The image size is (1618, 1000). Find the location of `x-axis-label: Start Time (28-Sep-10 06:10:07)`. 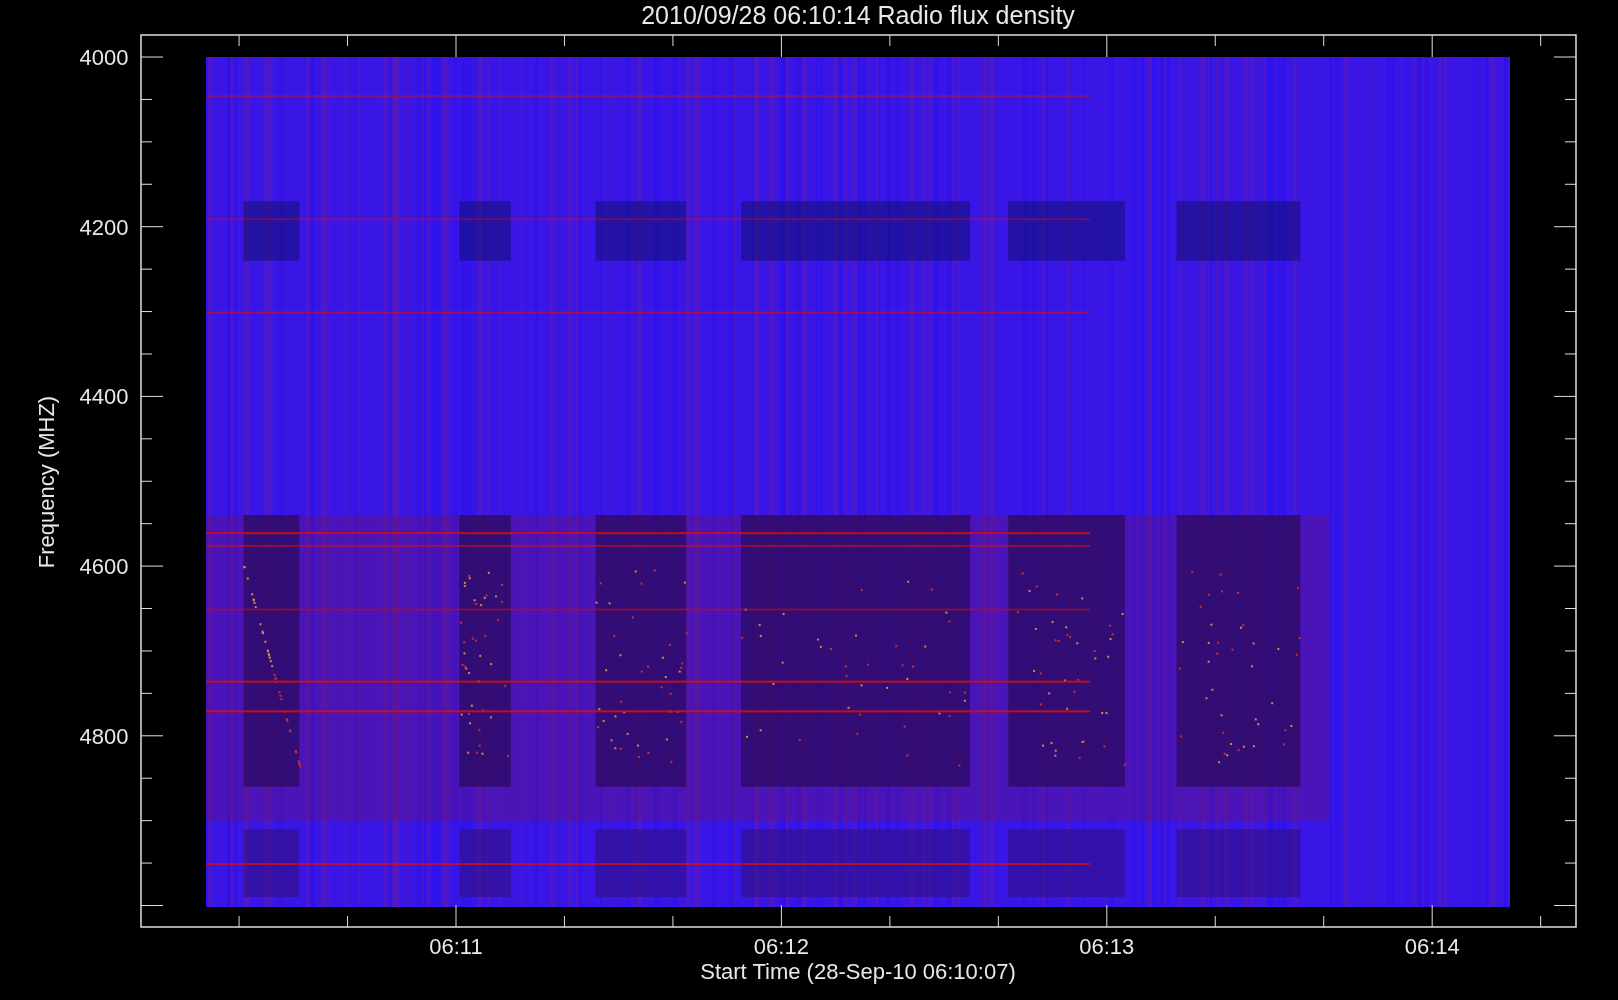

x-axis-label: Start Time (28-Sep-10 06:10:07) is located at coordinates (858, 971).